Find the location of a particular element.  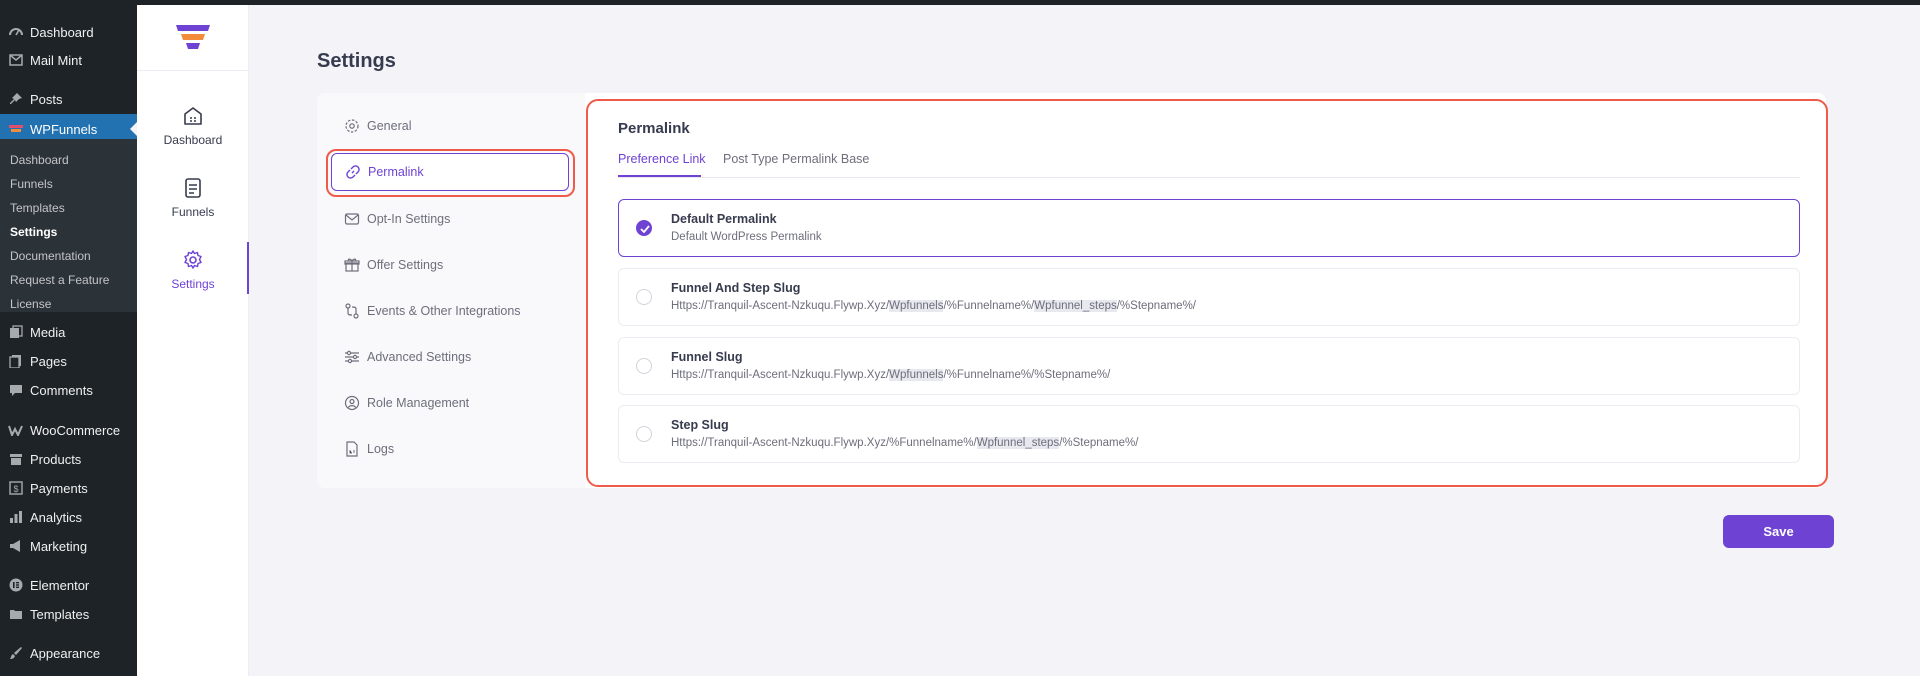

settings-menu-logs: Logs is located at coordinates (454, 449).